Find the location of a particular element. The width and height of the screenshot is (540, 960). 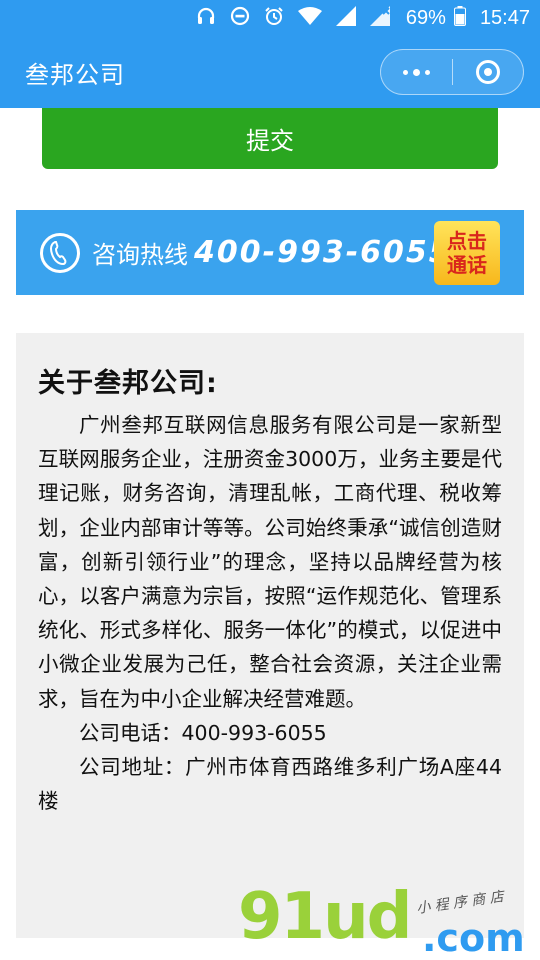

more-menu-button is located at coordinates (416, 72).